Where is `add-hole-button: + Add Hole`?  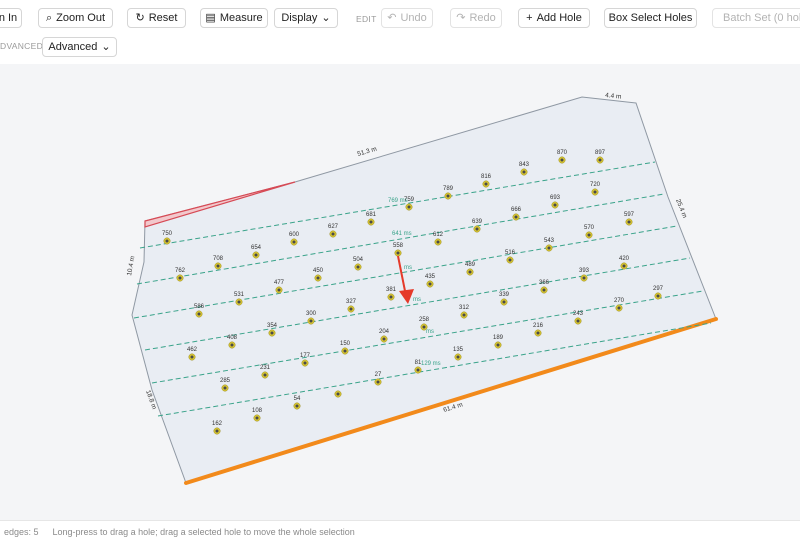
add-hole-button: + Add Hole is located at coordinates (554, 18).